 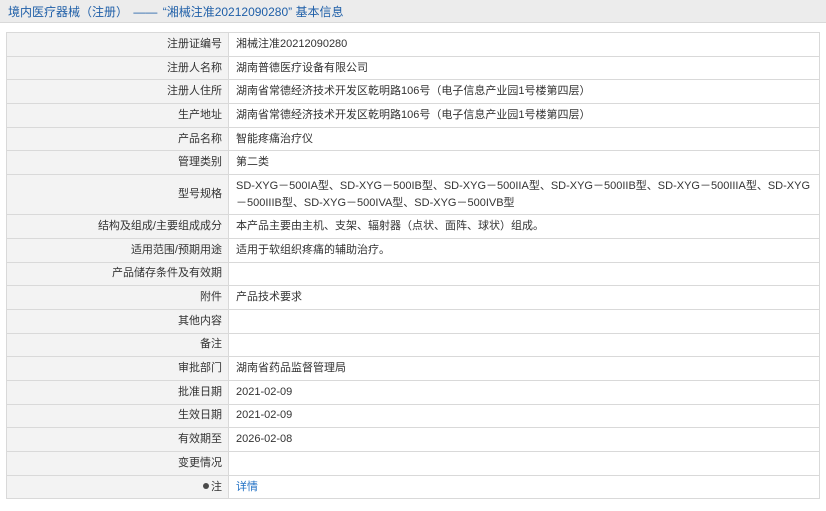 What do you see at coordinates (117, 115) in the screenshot?
I see `field-label: 生产地址` at bounding box center [117, 115].